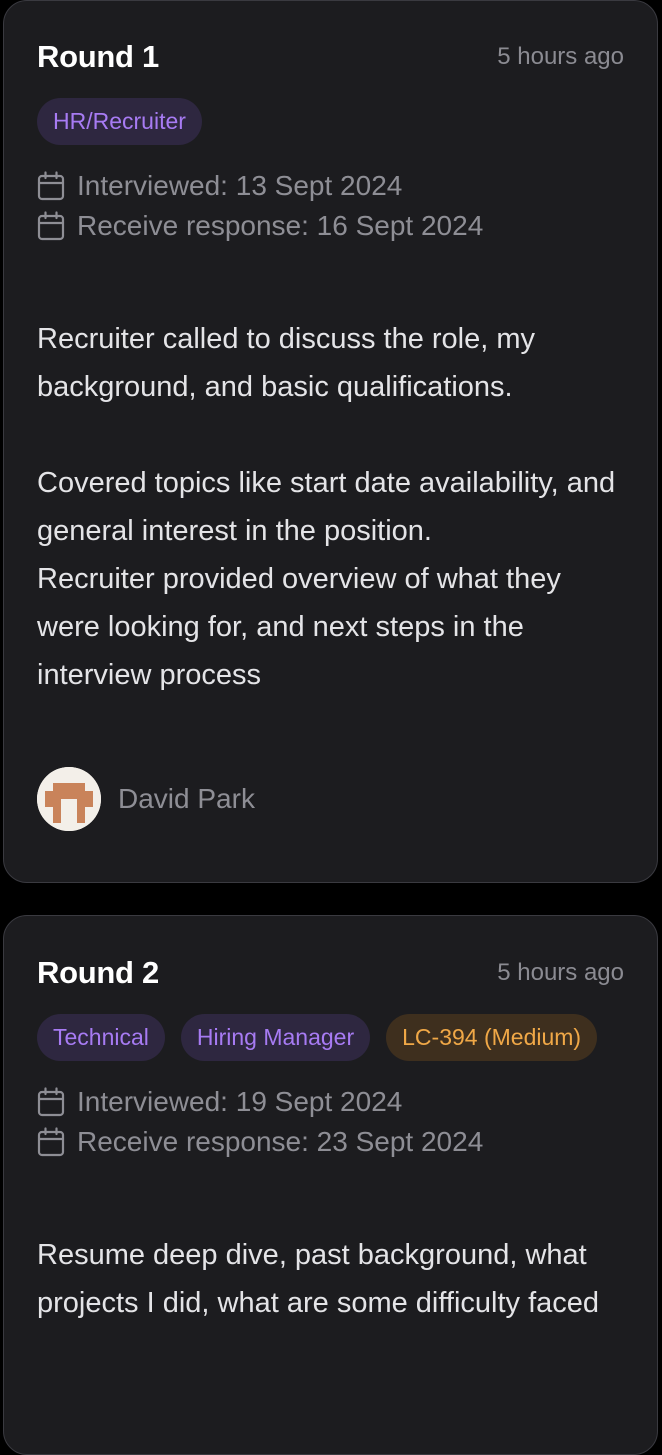  I want to click on round-title: Round 2, so click(98, 972).